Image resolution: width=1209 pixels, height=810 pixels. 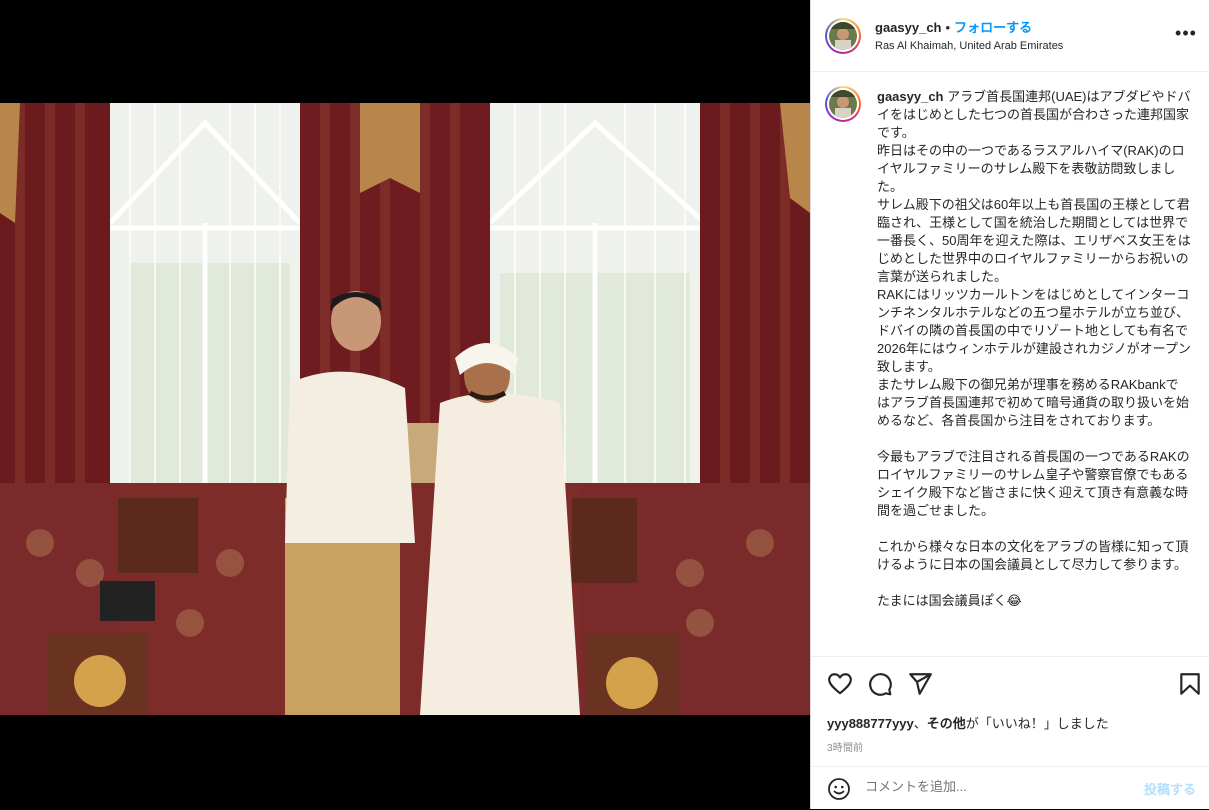 I want to click on caption-avatar, so click(x=843, y=104).